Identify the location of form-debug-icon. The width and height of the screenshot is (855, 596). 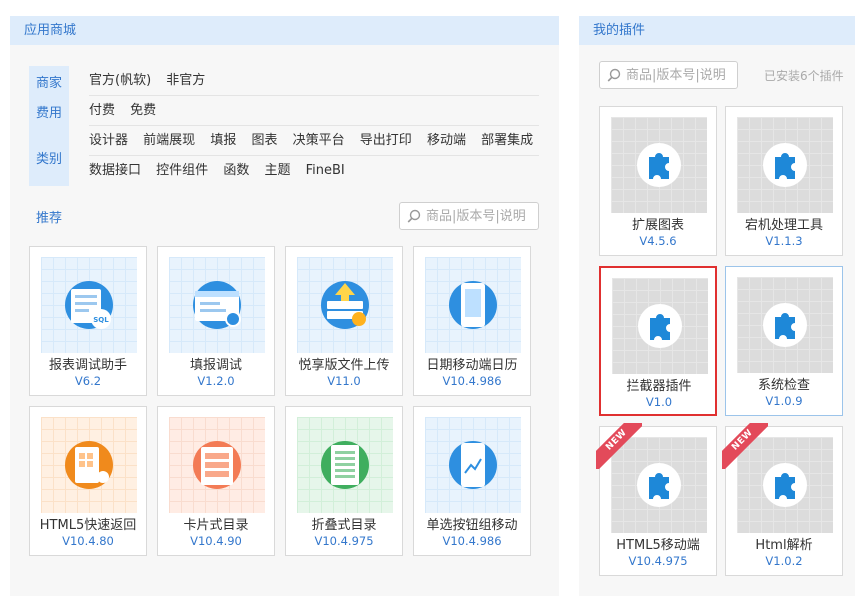
(217, 305).